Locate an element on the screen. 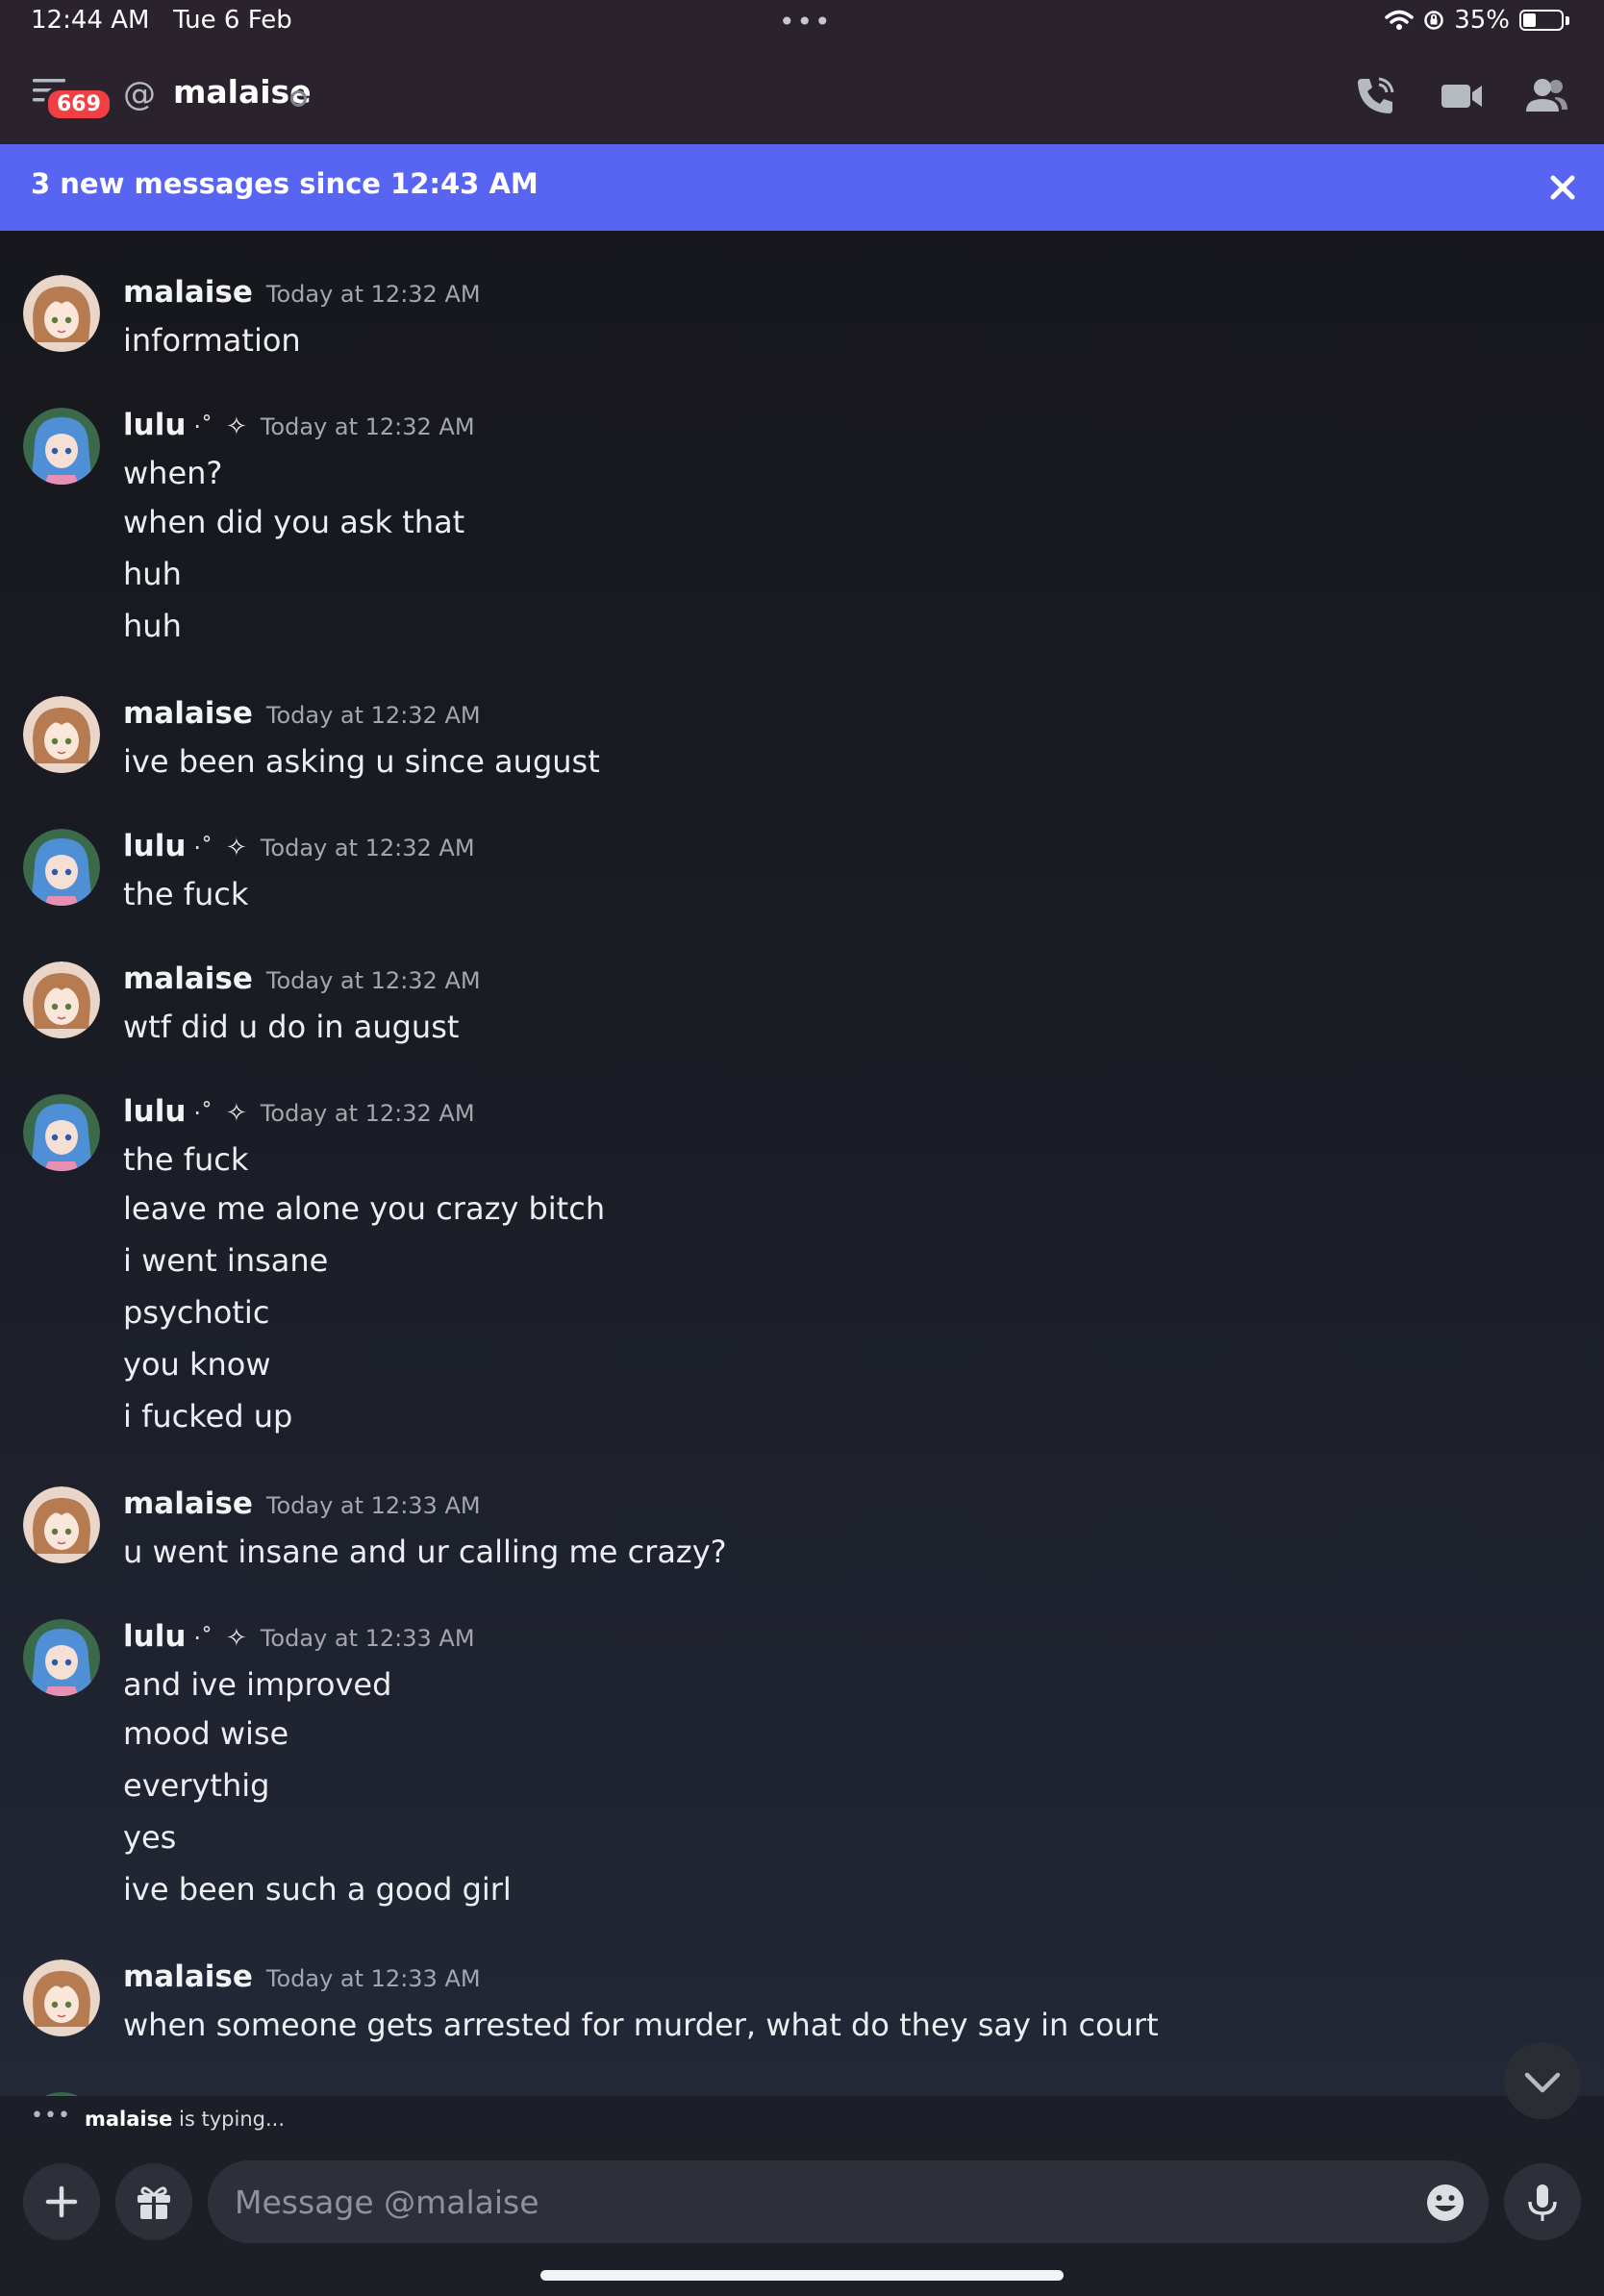 The height and width of the screenshot is (2296, 1604). message-line: mood wise is located at coordinates (317, 1733).